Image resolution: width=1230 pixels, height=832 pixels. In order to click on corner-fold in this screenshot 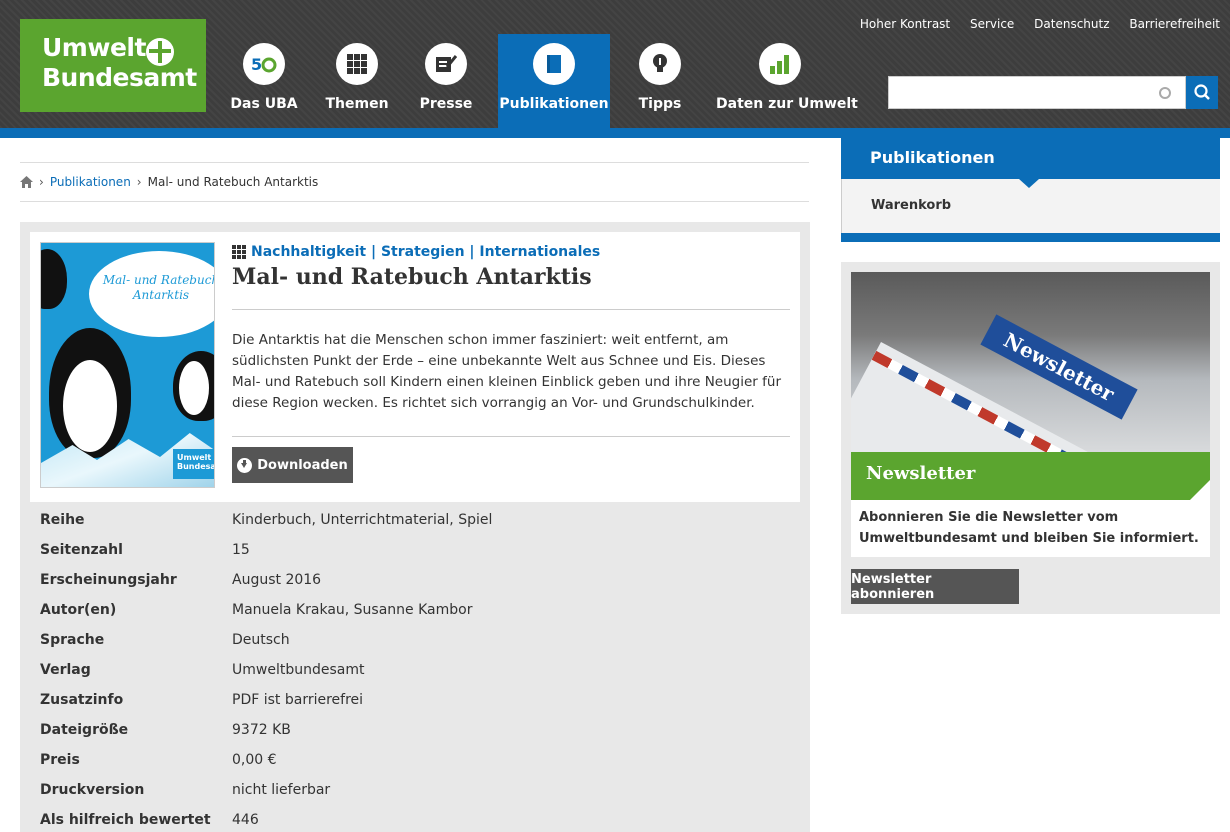, I will do `click(1200, 490)`.